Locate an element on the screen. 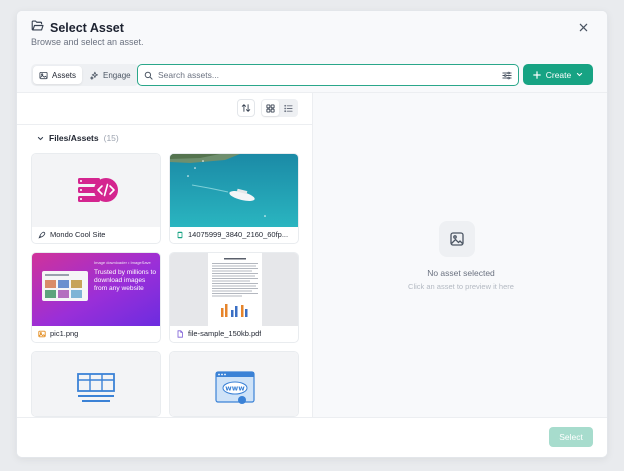 This screenshot has height=471, width=624. folder-name: Files/Assets is located at coordinates (74, 138).